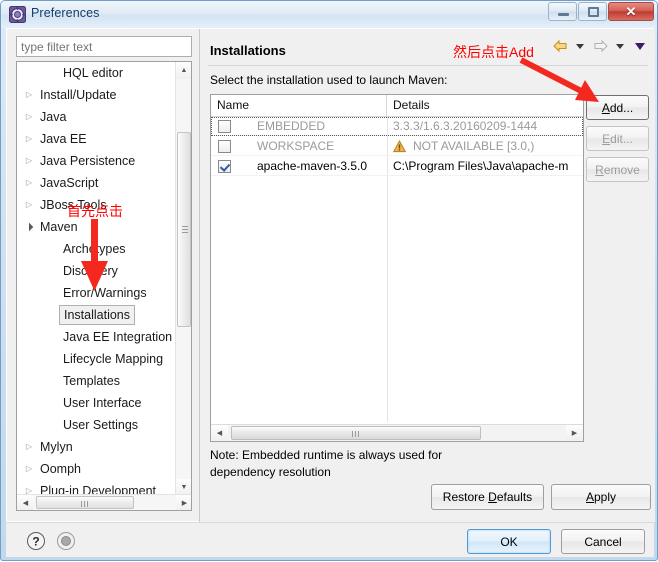 This screenshot has height=562, width=658. I want to click on sidebar-item-label: User Settings, so click(101, 425).